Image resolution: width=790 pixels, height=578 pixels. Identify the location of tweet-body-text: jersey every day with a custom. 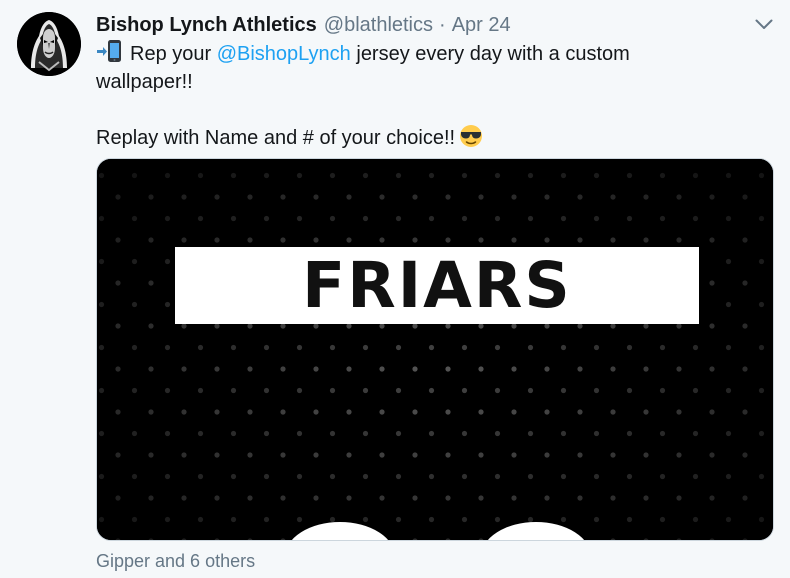
(490, 54).